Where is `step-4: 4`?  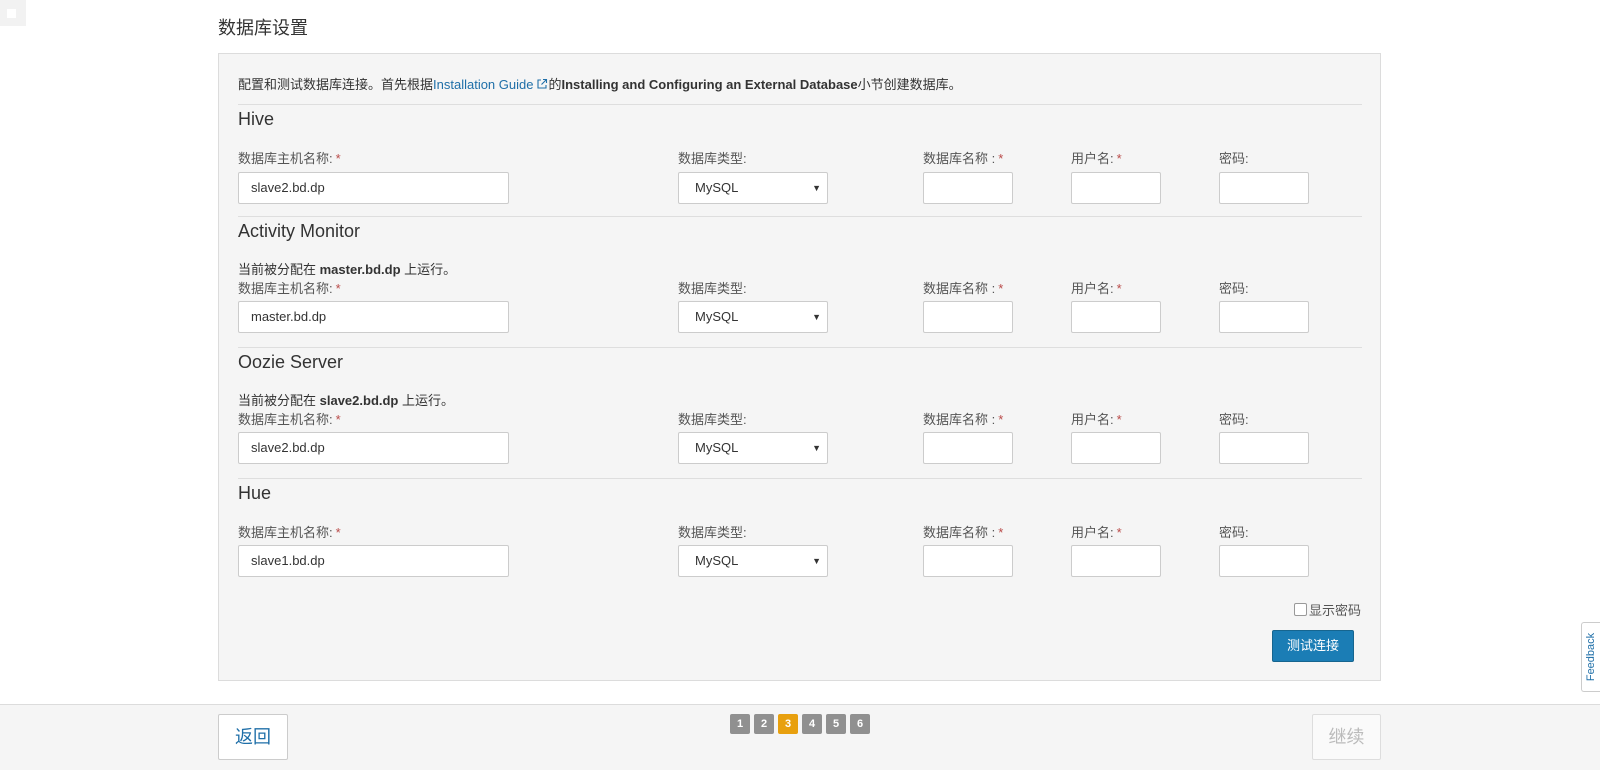 step-4: 4 is located at coordinates (812, 724).